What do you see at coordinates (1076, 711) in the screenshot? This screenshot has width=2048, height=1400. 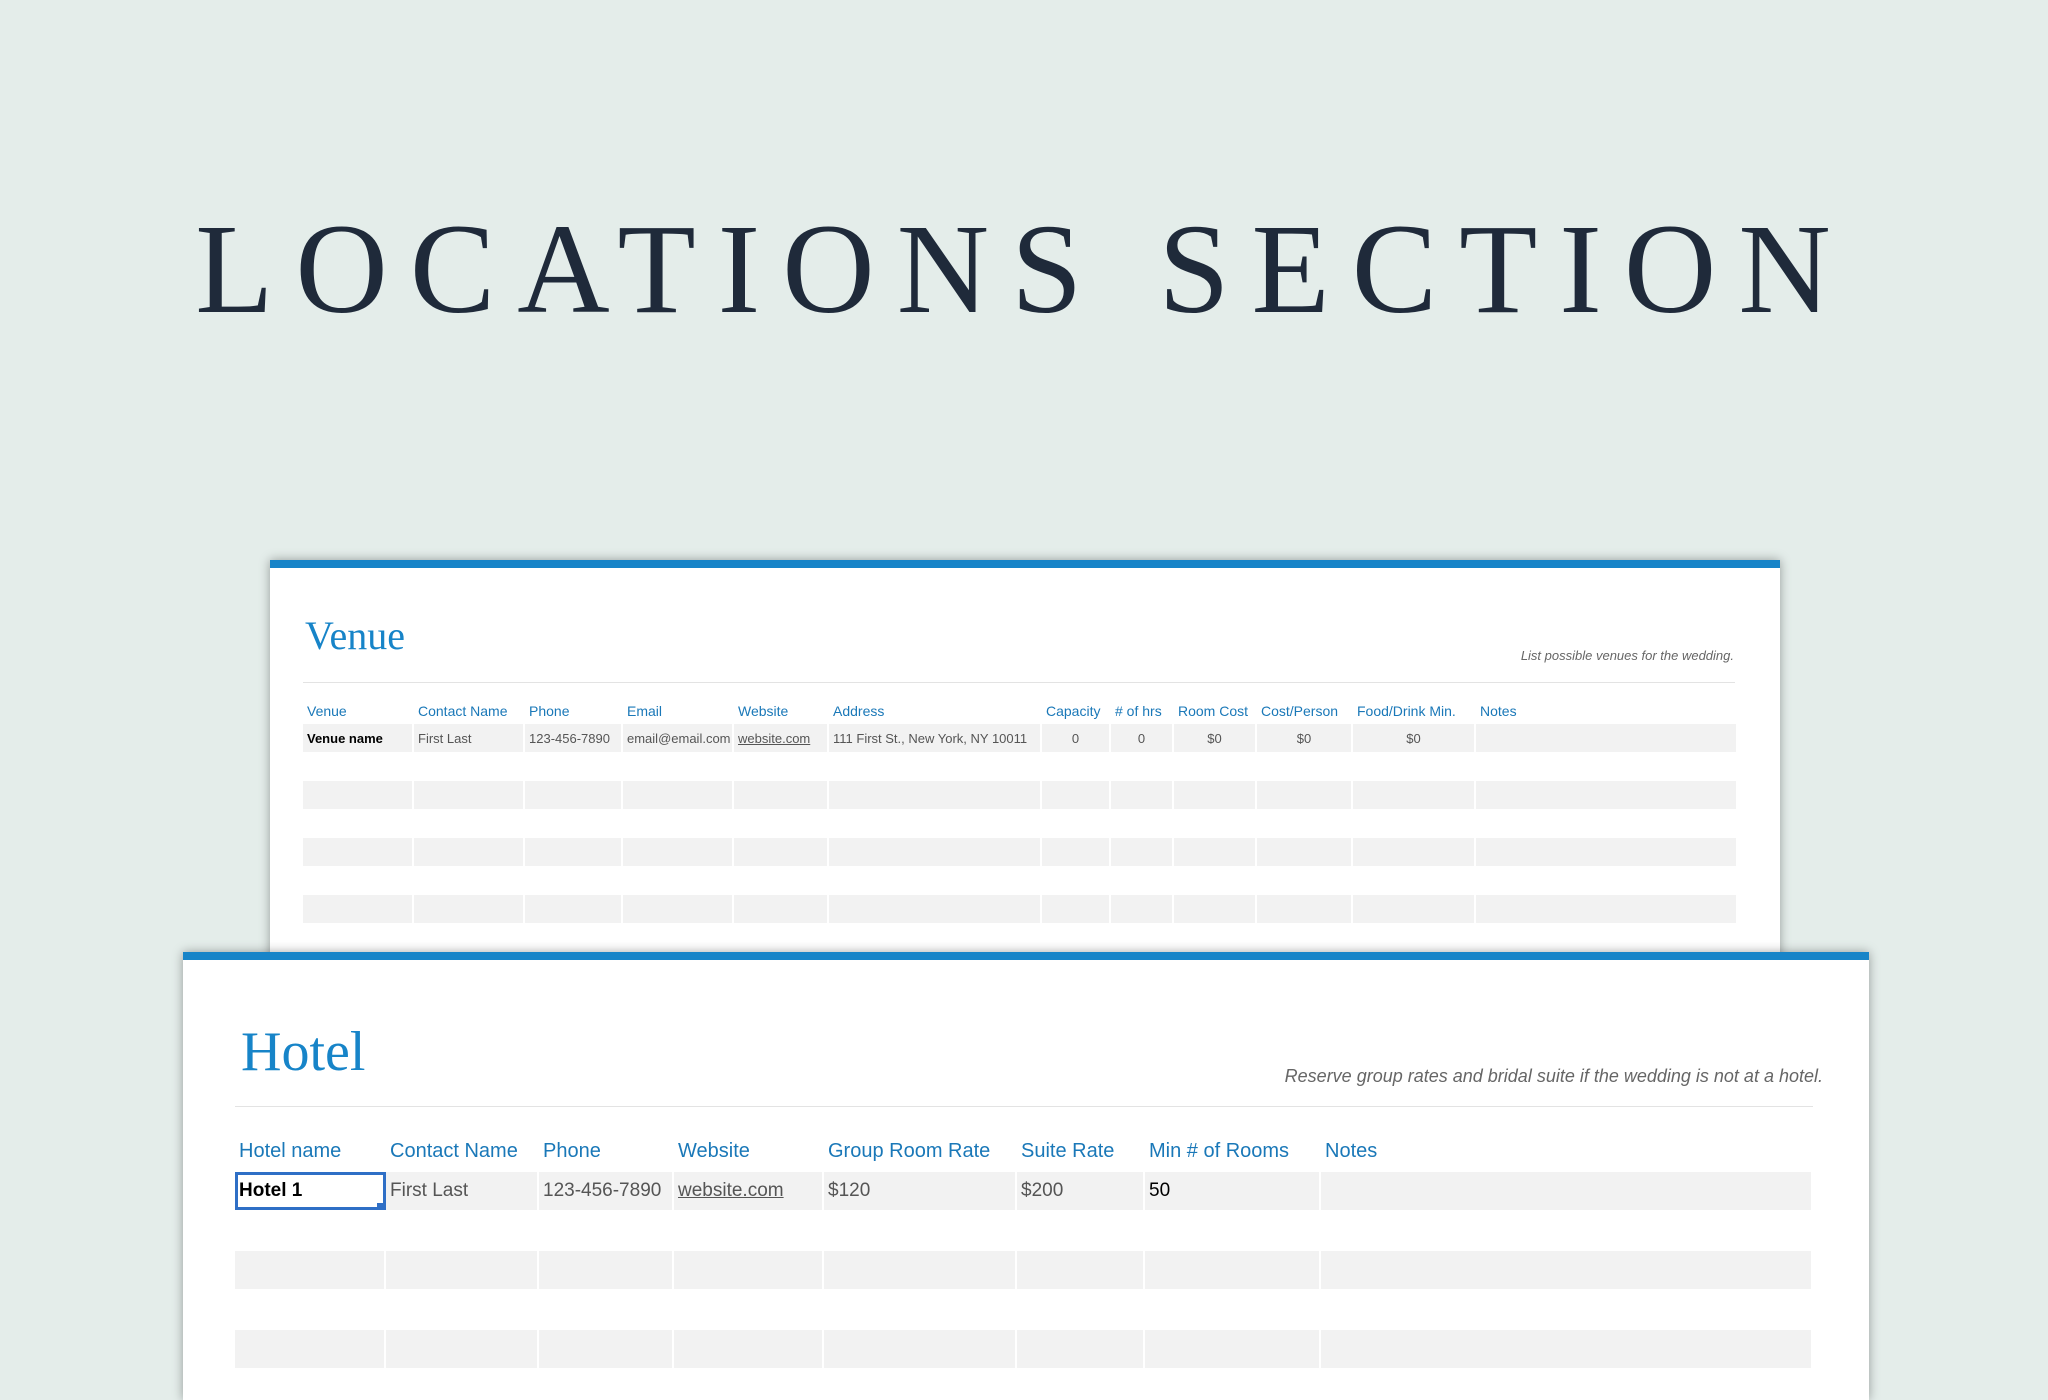 I see `venue-column-header: Capacity` at bounding box center [1076, 711].